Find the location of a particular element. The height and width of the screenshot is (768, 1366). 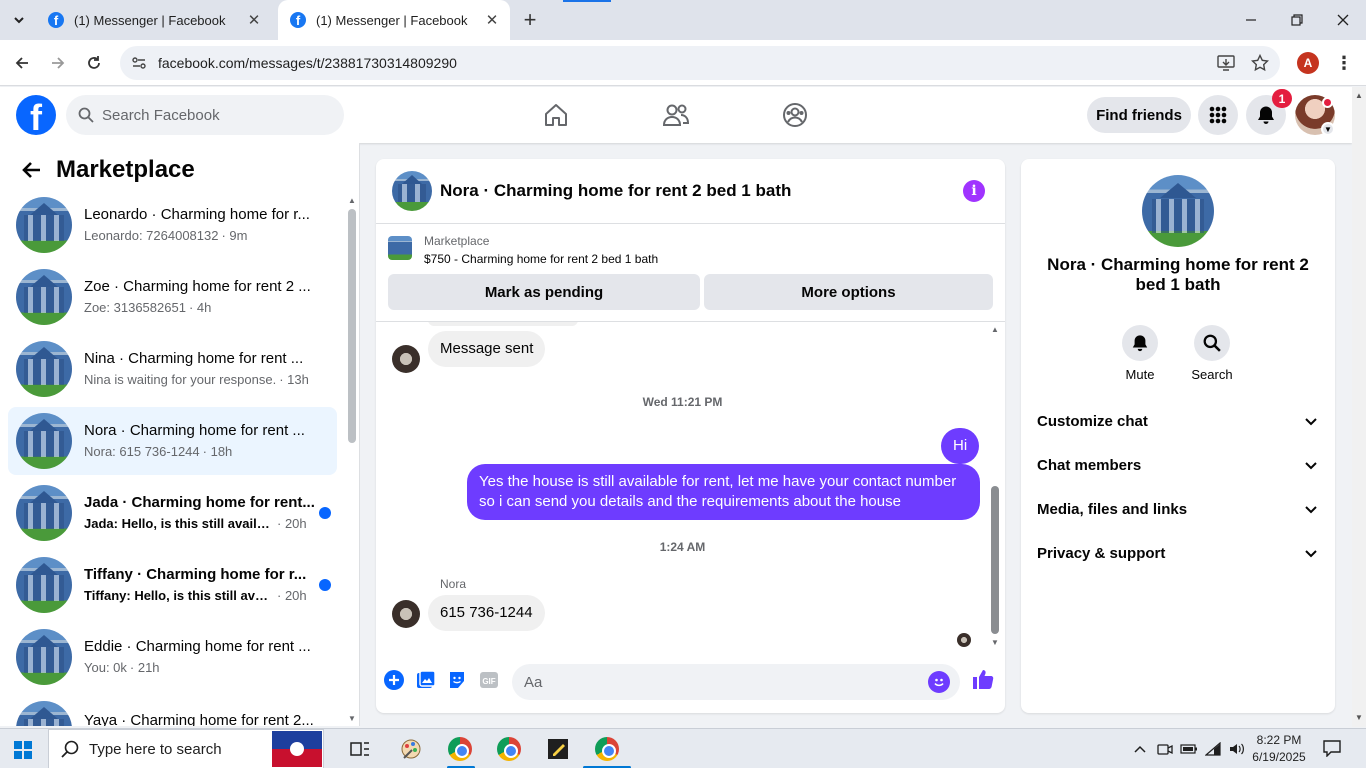

home-icon is located at coordinates (556, 115).